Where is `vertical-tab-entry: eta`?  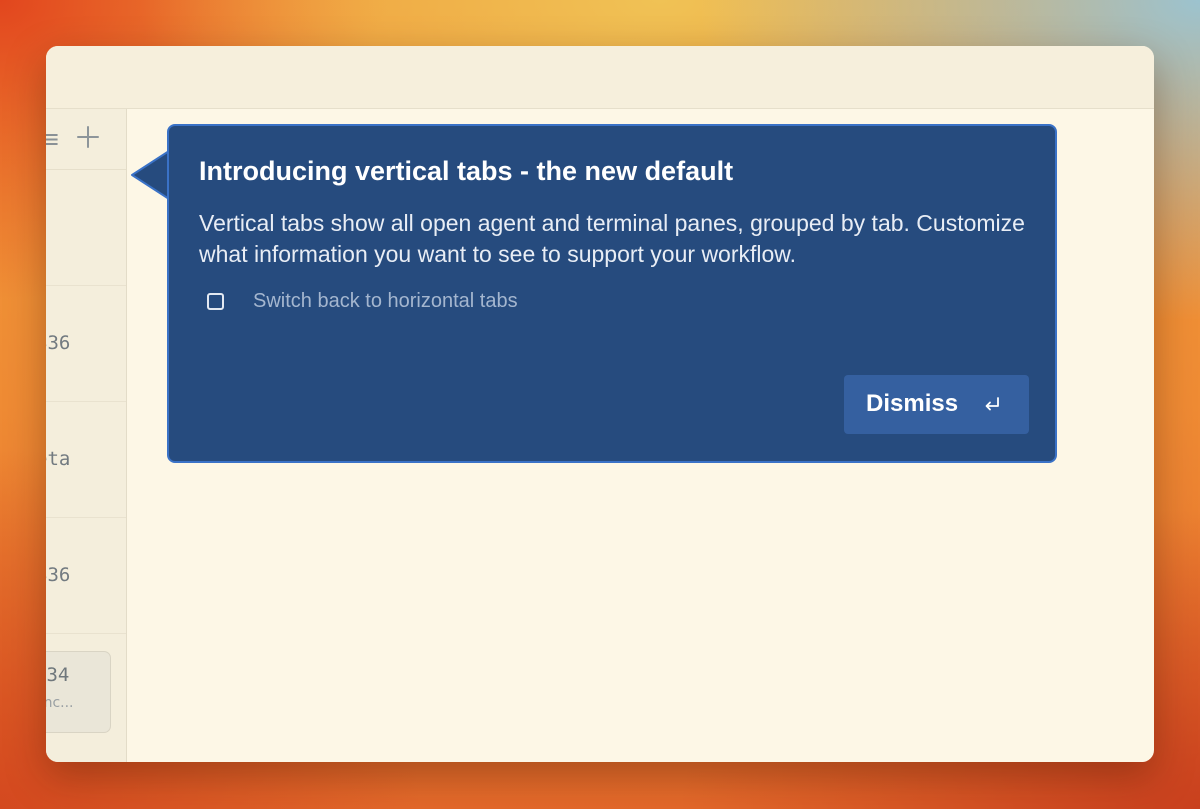 vertical-tab-entry: eta is located at coordinates (86, 460).